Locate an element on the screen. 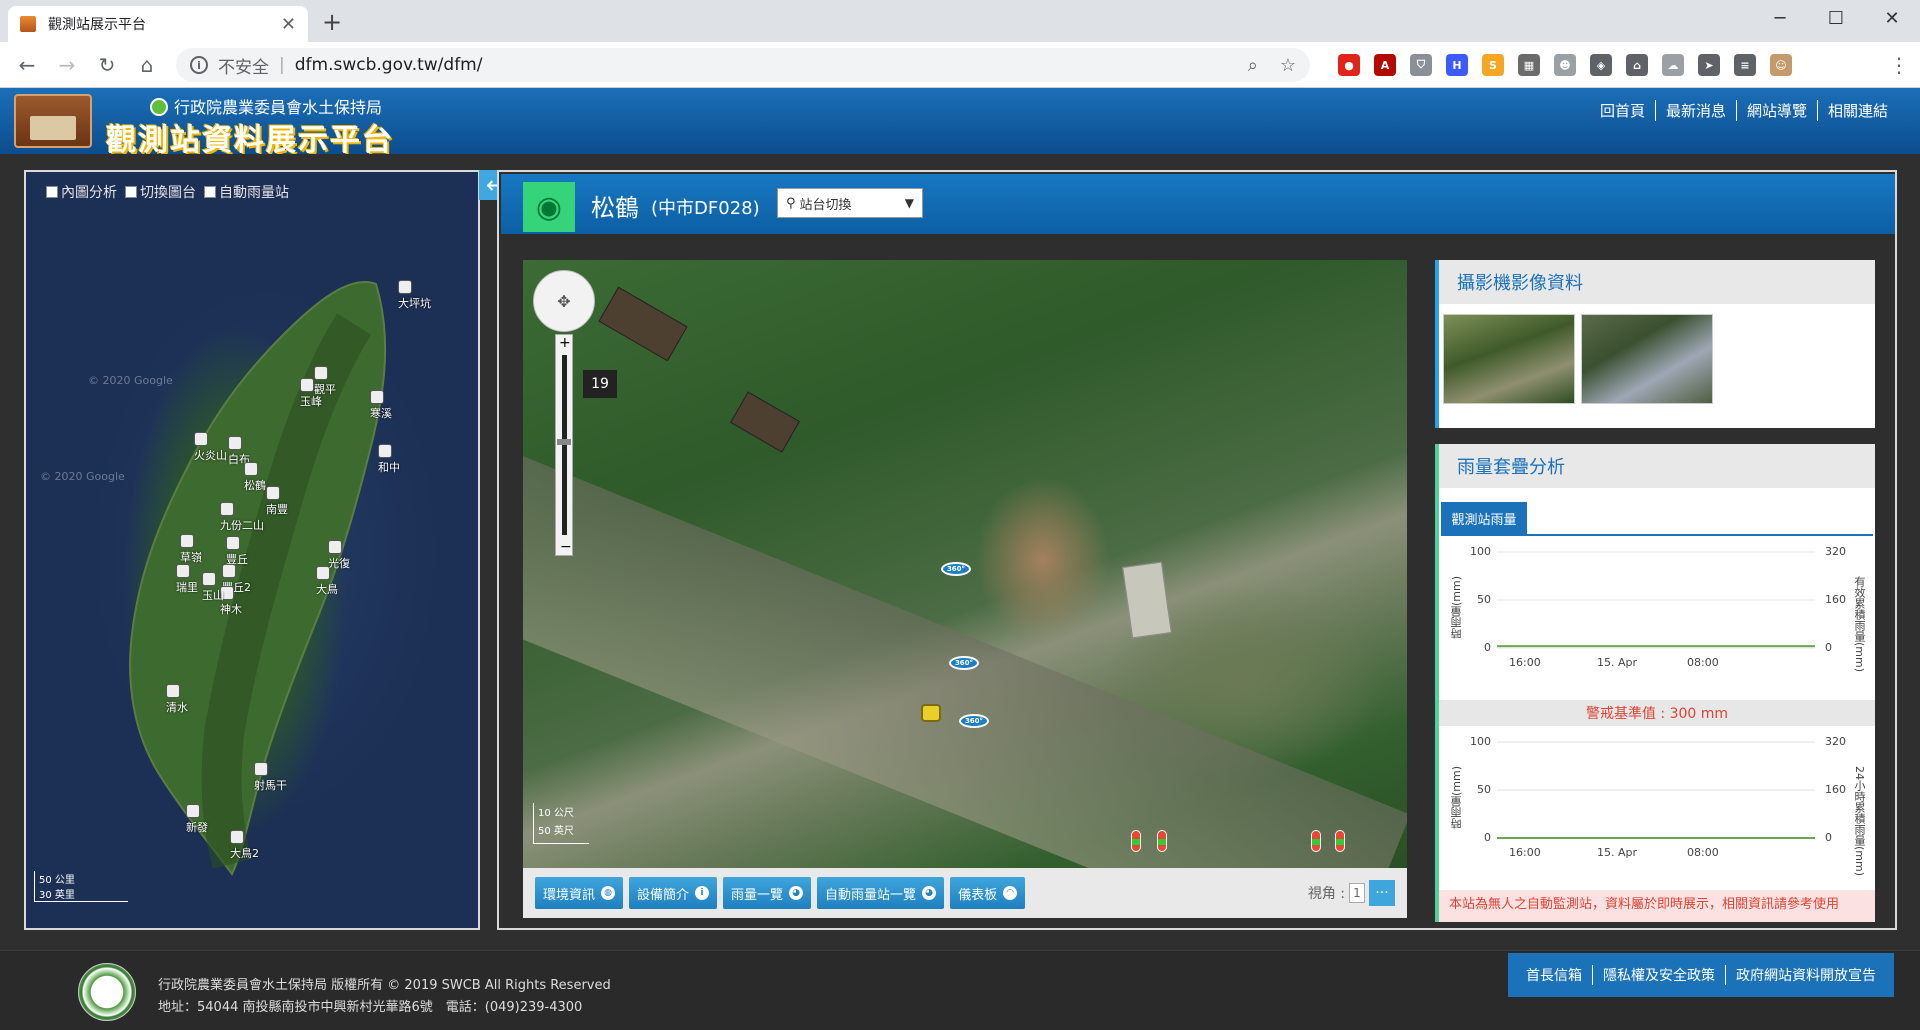 The image size is (1920, 1030). pdf-icon: A is located at coordinates (1385, 65).